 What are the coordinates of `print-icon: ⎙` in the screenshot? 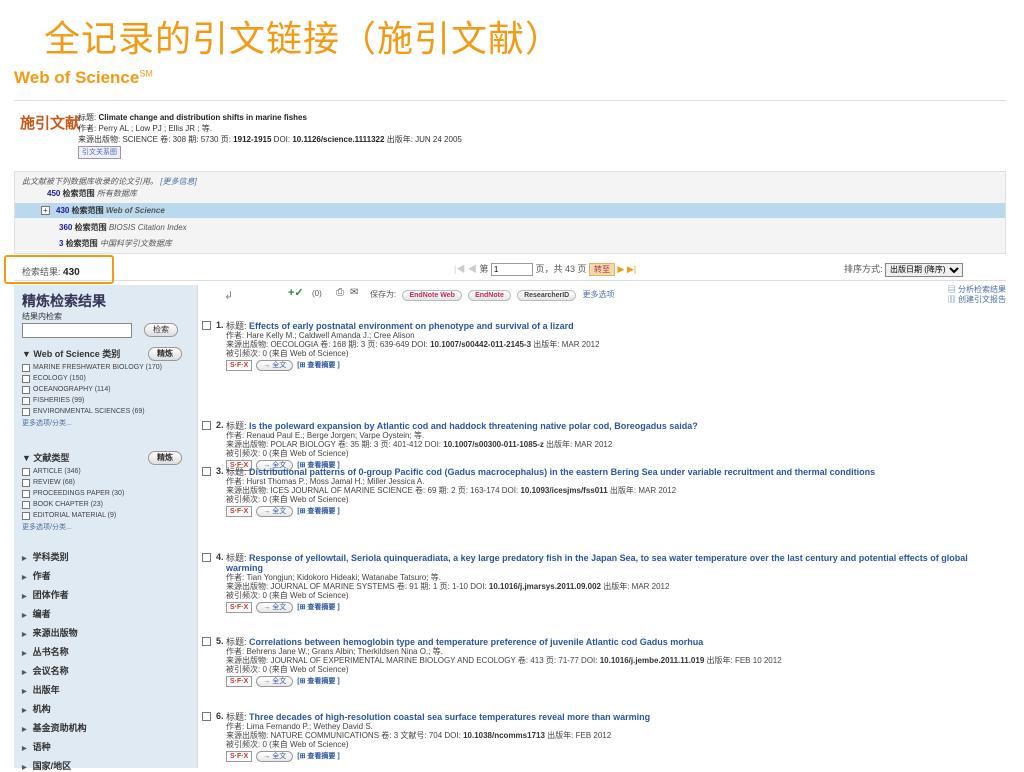 It's located at (340, 292).